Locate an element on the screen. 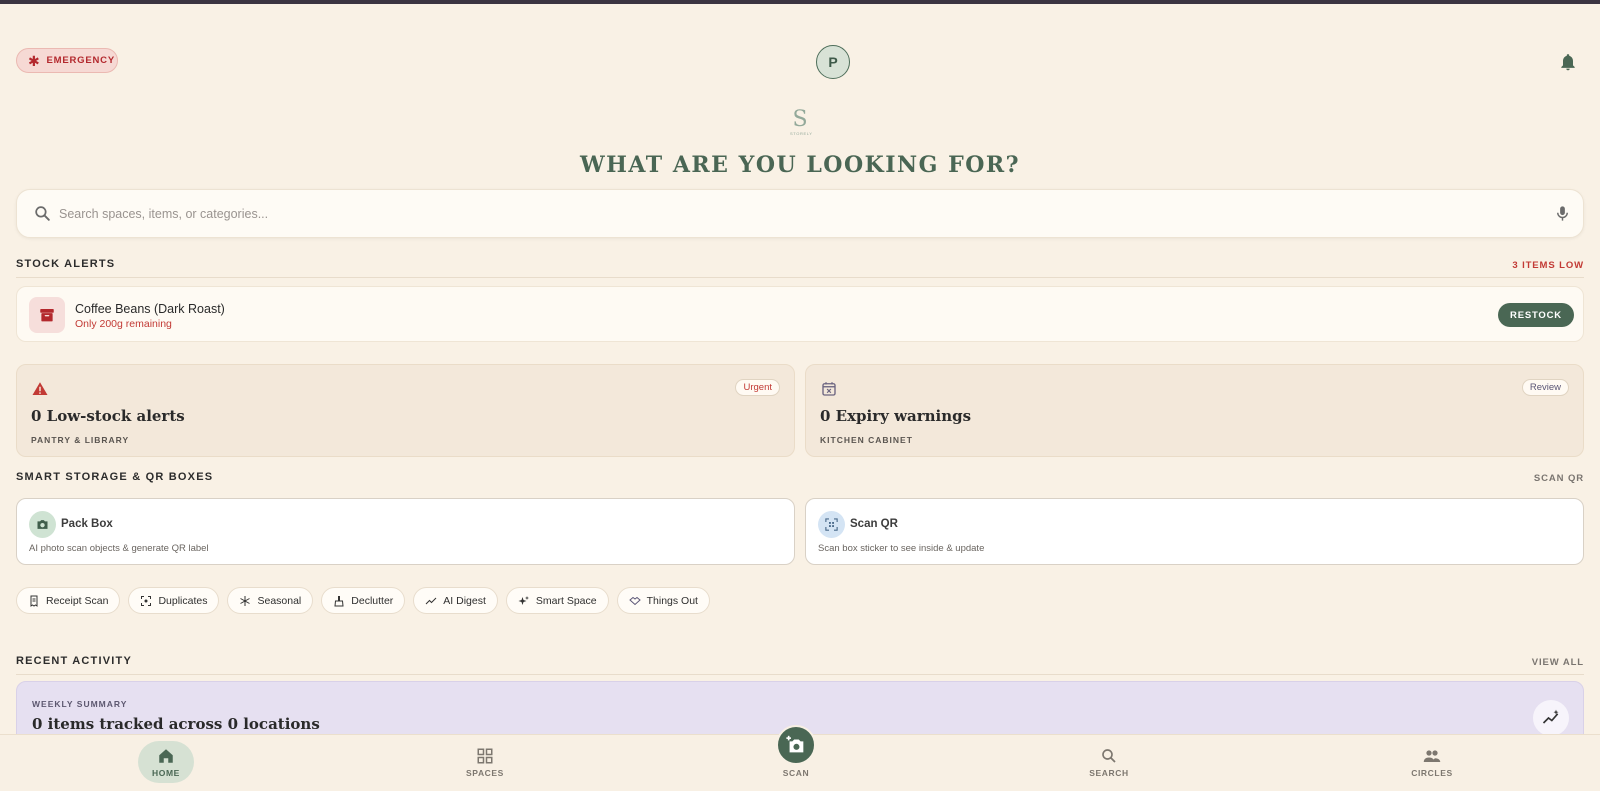  nav-spaces-label: SPACES is located at coordinates (485, 772).